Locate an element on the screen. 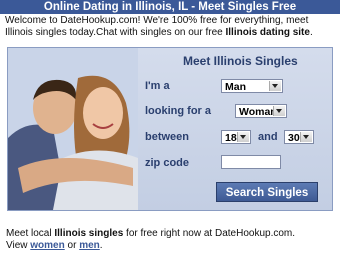  footer-text-1: Meet local is located at coordinates (30, 233).